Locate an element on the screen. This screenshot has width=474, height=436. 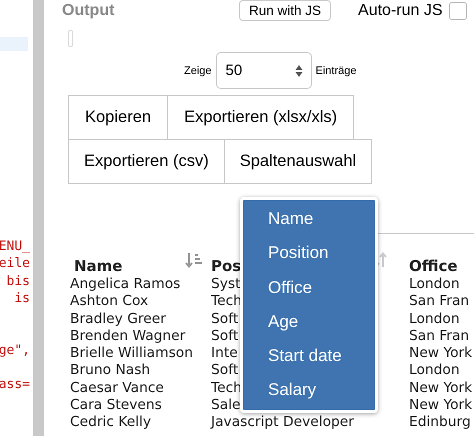
column-header: Office is located at coordinates (433, 266).